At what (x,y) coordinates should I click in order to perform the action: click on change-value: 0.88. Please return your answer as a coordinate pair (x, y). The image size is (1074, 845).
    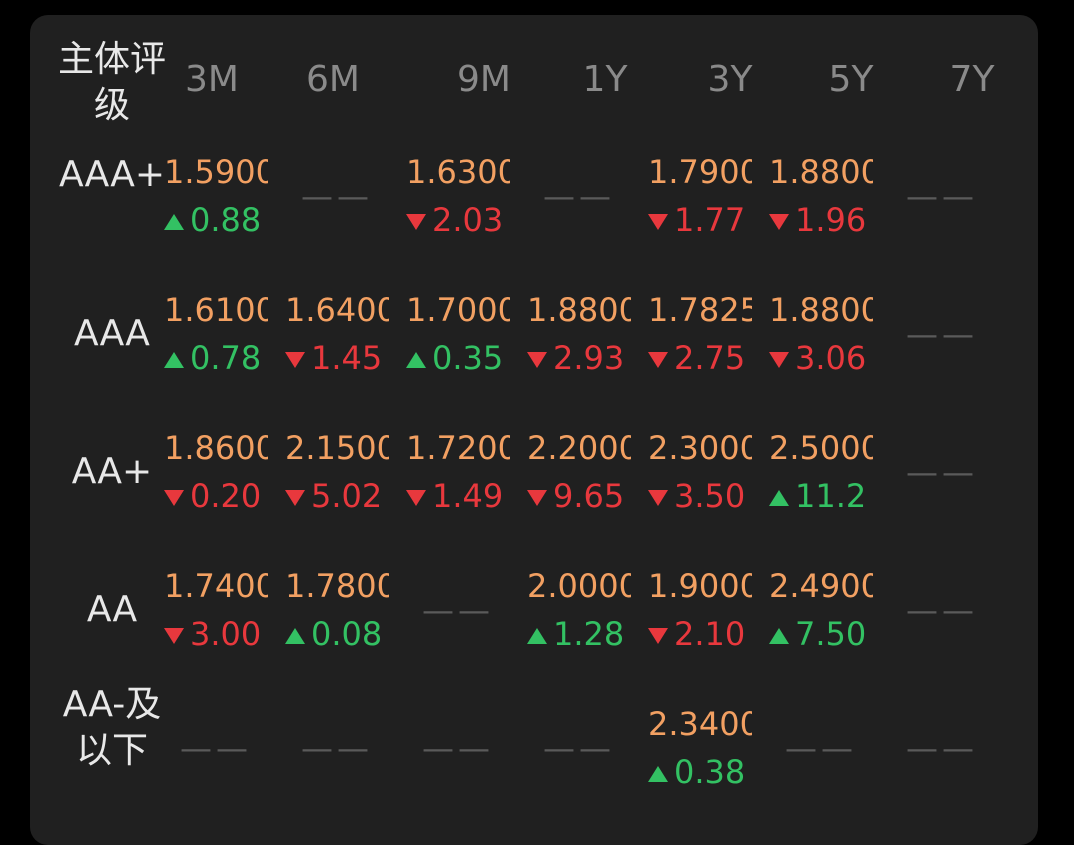
    Looking at the image, I should click on (226, 220).